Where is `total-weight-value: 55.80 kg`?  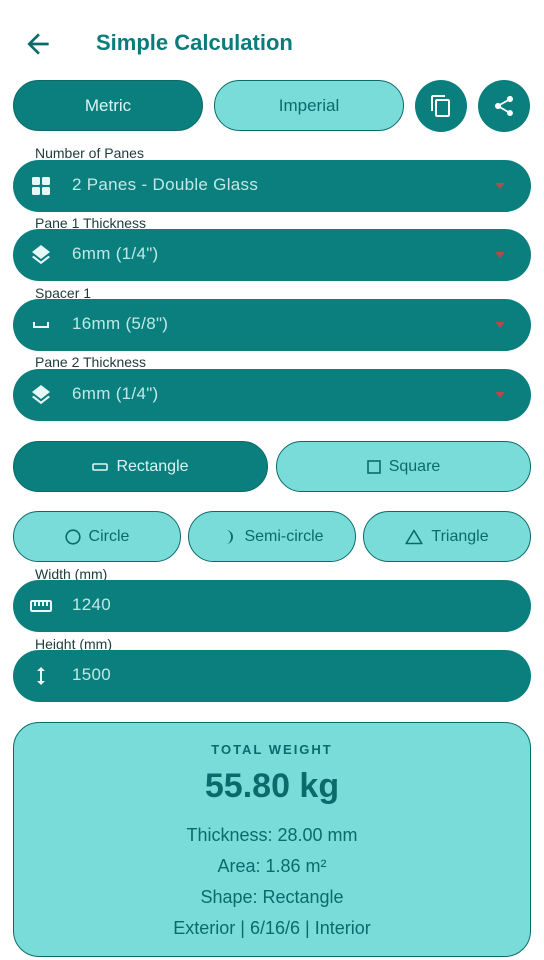
total-weight-value: 55.80 kg is located at coordinates (272, 786).